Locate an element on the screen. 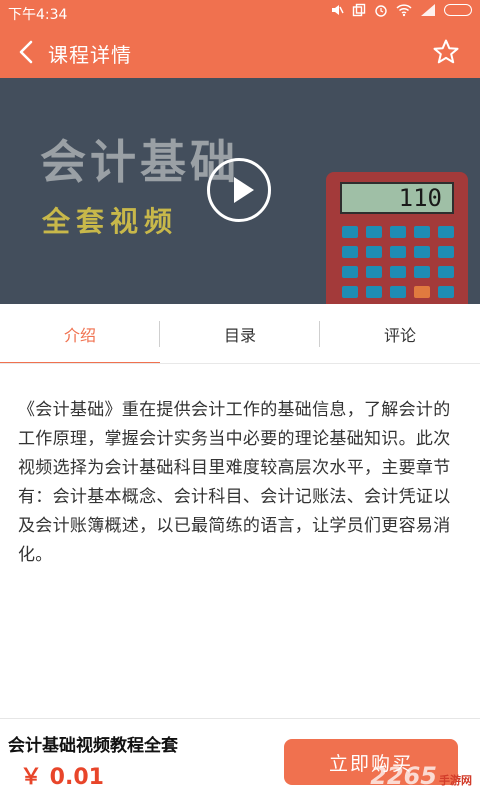 This screenshot has height=800, width=480. calculator-keys is located at coordinates (398, 262).